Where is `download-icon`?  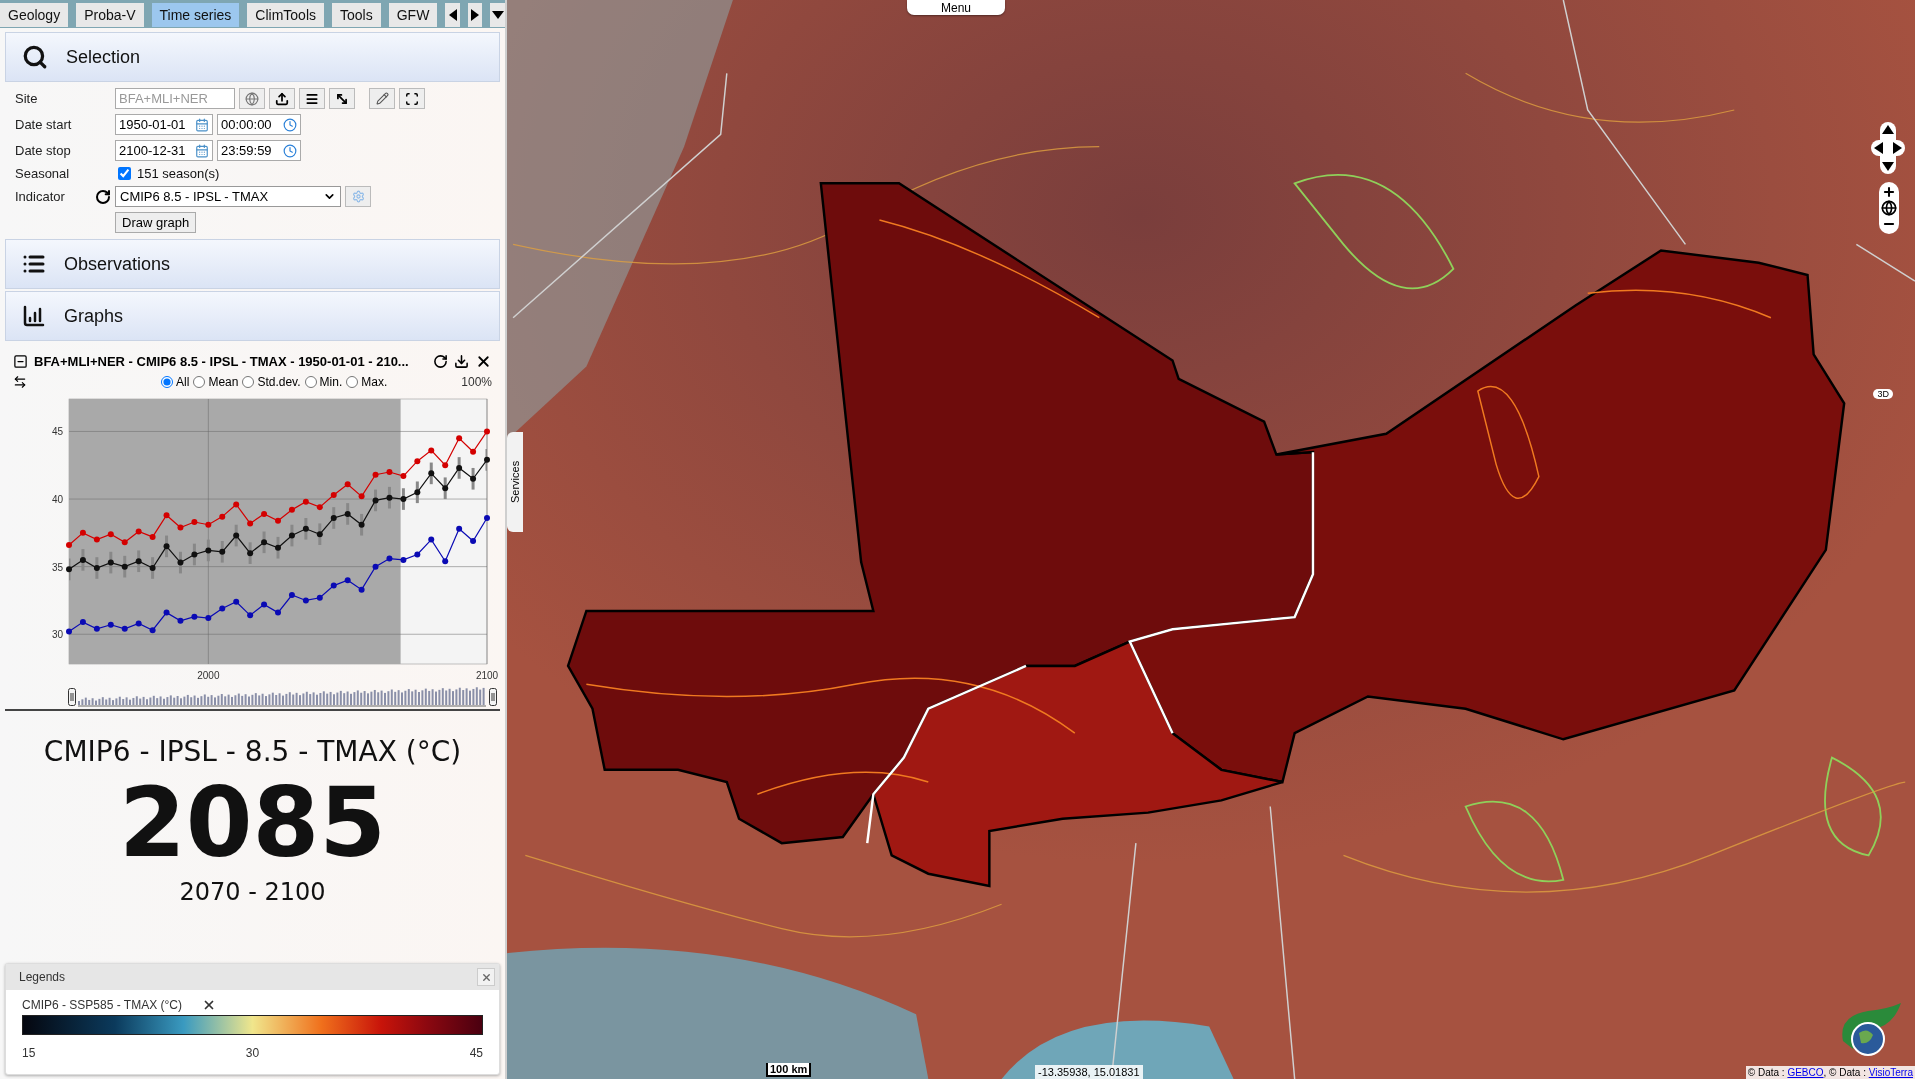
download-icon is located at coordinates (461, 361).